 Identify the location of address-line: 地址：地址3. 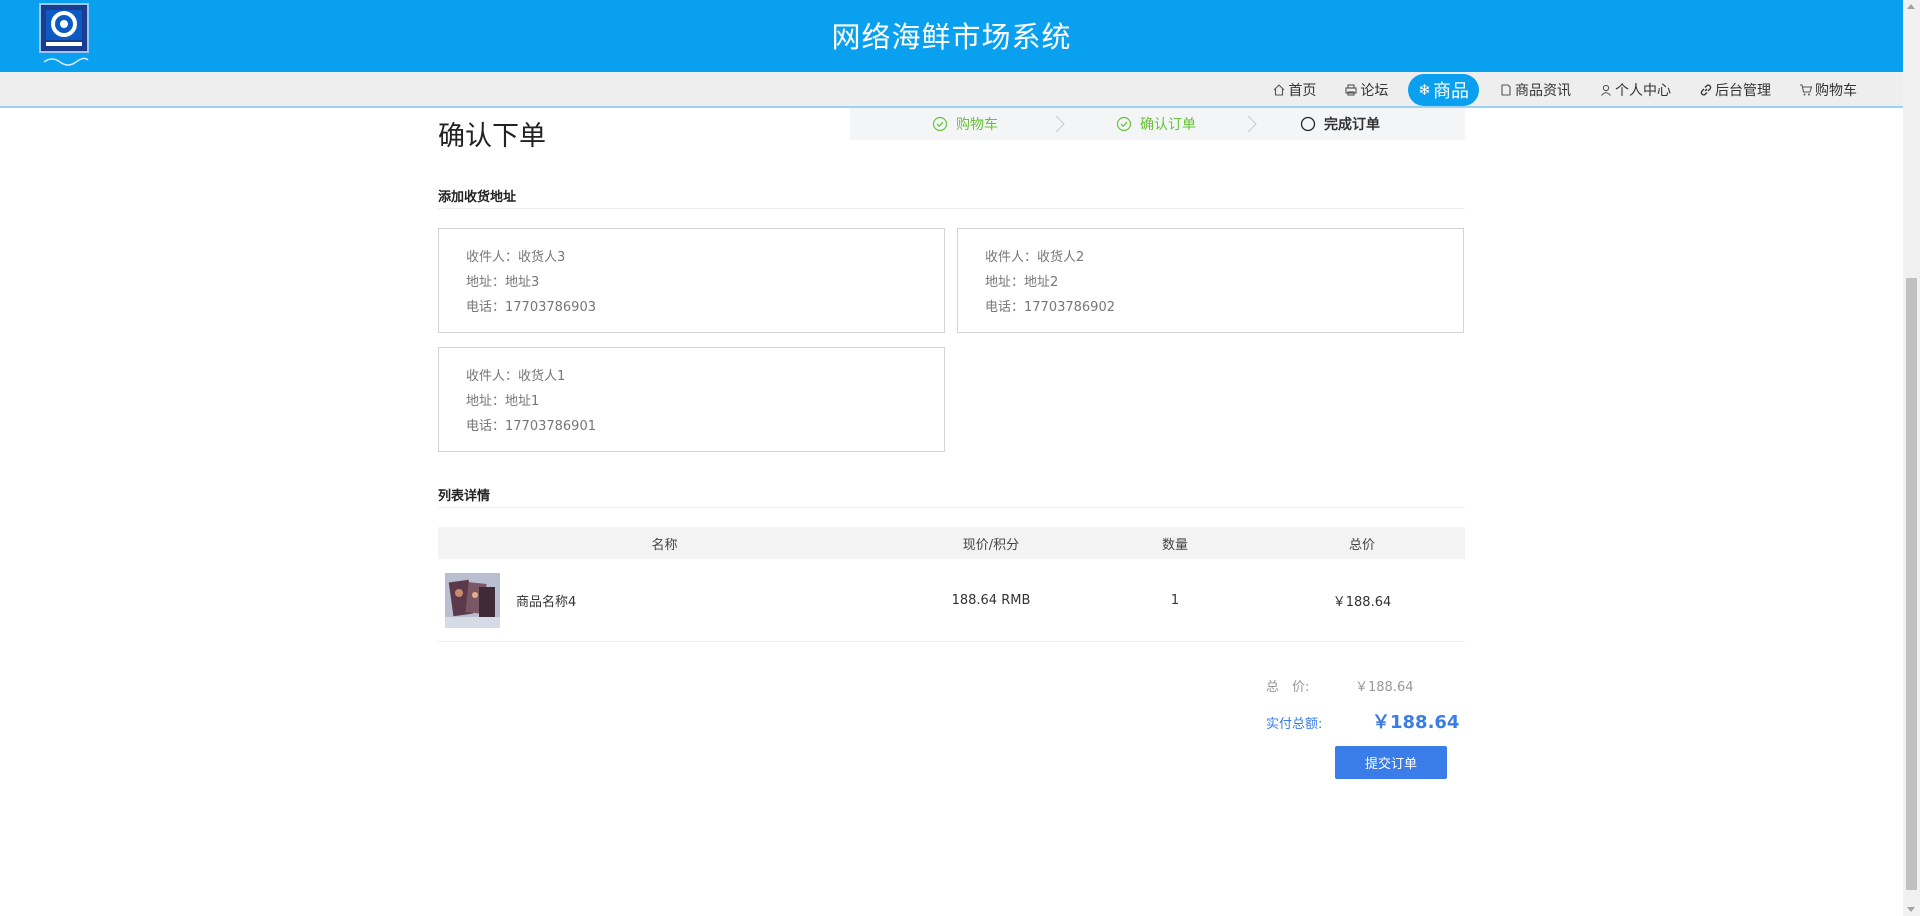
(503, 282).